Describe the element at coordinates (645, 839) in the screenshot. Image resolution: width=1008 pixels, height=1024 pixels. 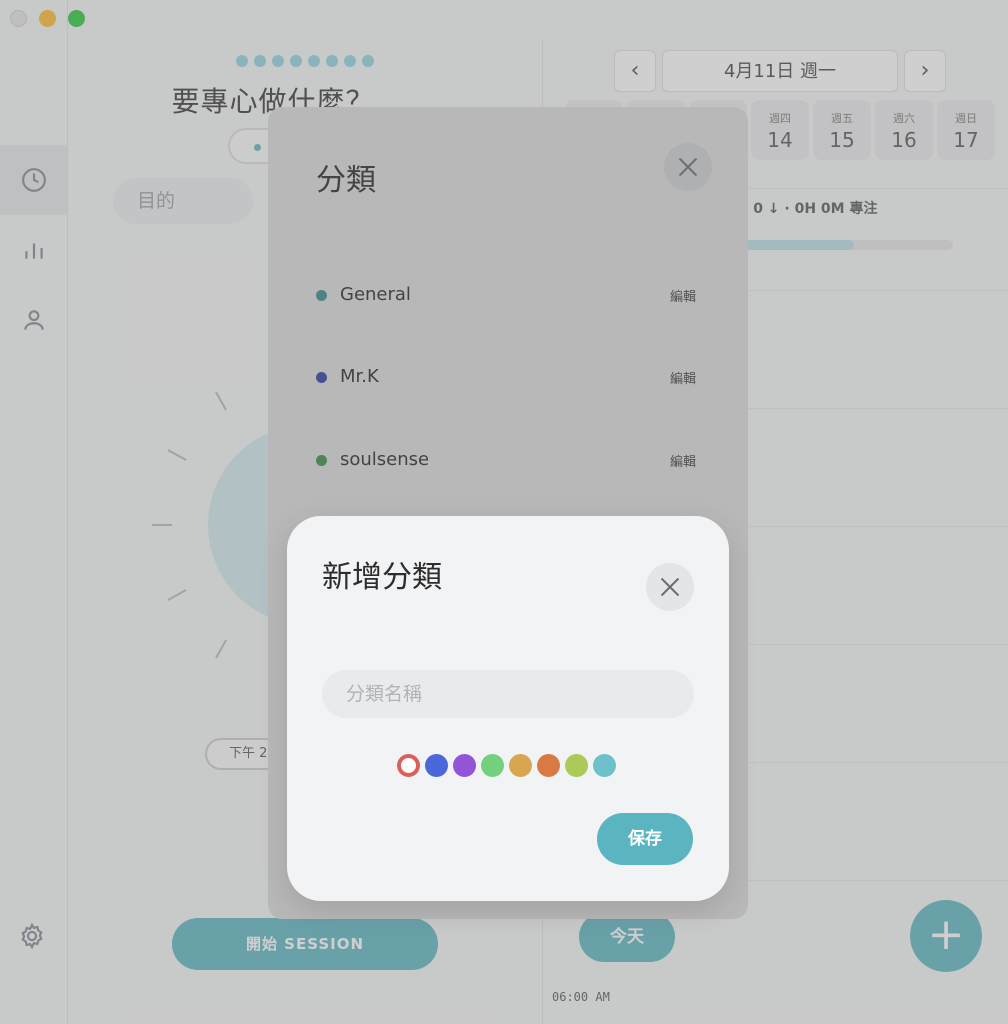
I see `save-button: 保存` at that location.